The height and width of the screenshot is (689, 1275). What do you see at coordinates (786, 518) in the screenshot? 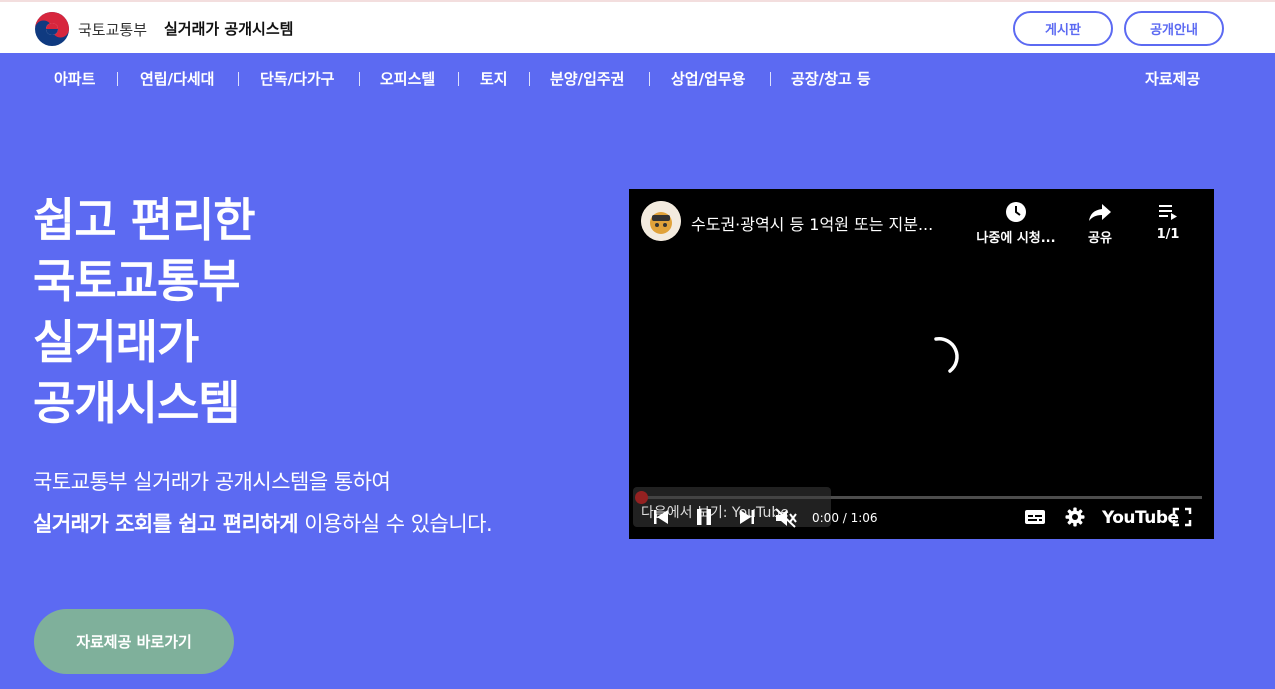
I see `mute-icon` at bounding box center [786, 518].